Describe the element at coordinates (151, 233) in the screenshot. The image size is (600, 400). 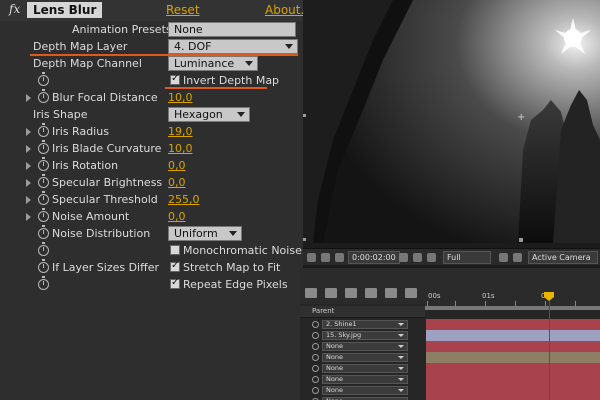
I see `row-noise-distribution: Noise Distribution Uniform` at that location.